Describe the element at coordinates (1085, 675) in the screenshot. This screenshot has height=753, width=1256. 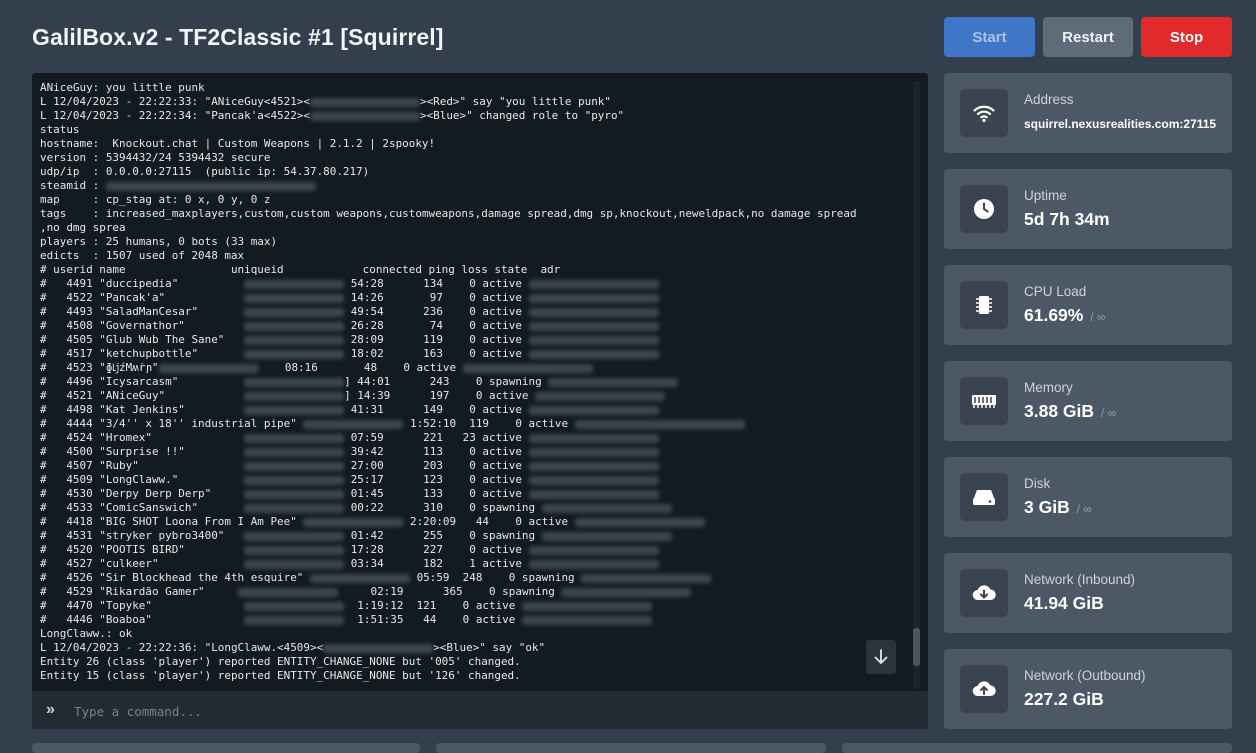
I see `stat-label: Network (Outbound)` at that location.